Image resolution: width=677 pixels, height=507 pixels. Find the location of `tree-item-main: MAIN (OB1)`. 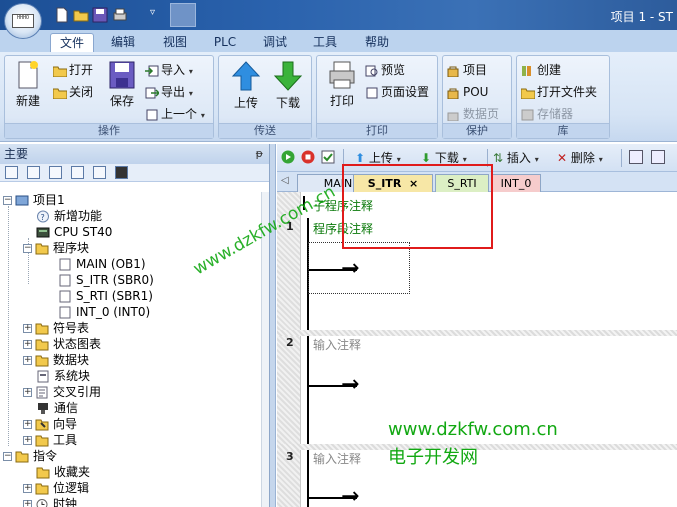

tree-item-main: MAIN (OB1) is located at coordinates (102, 264).